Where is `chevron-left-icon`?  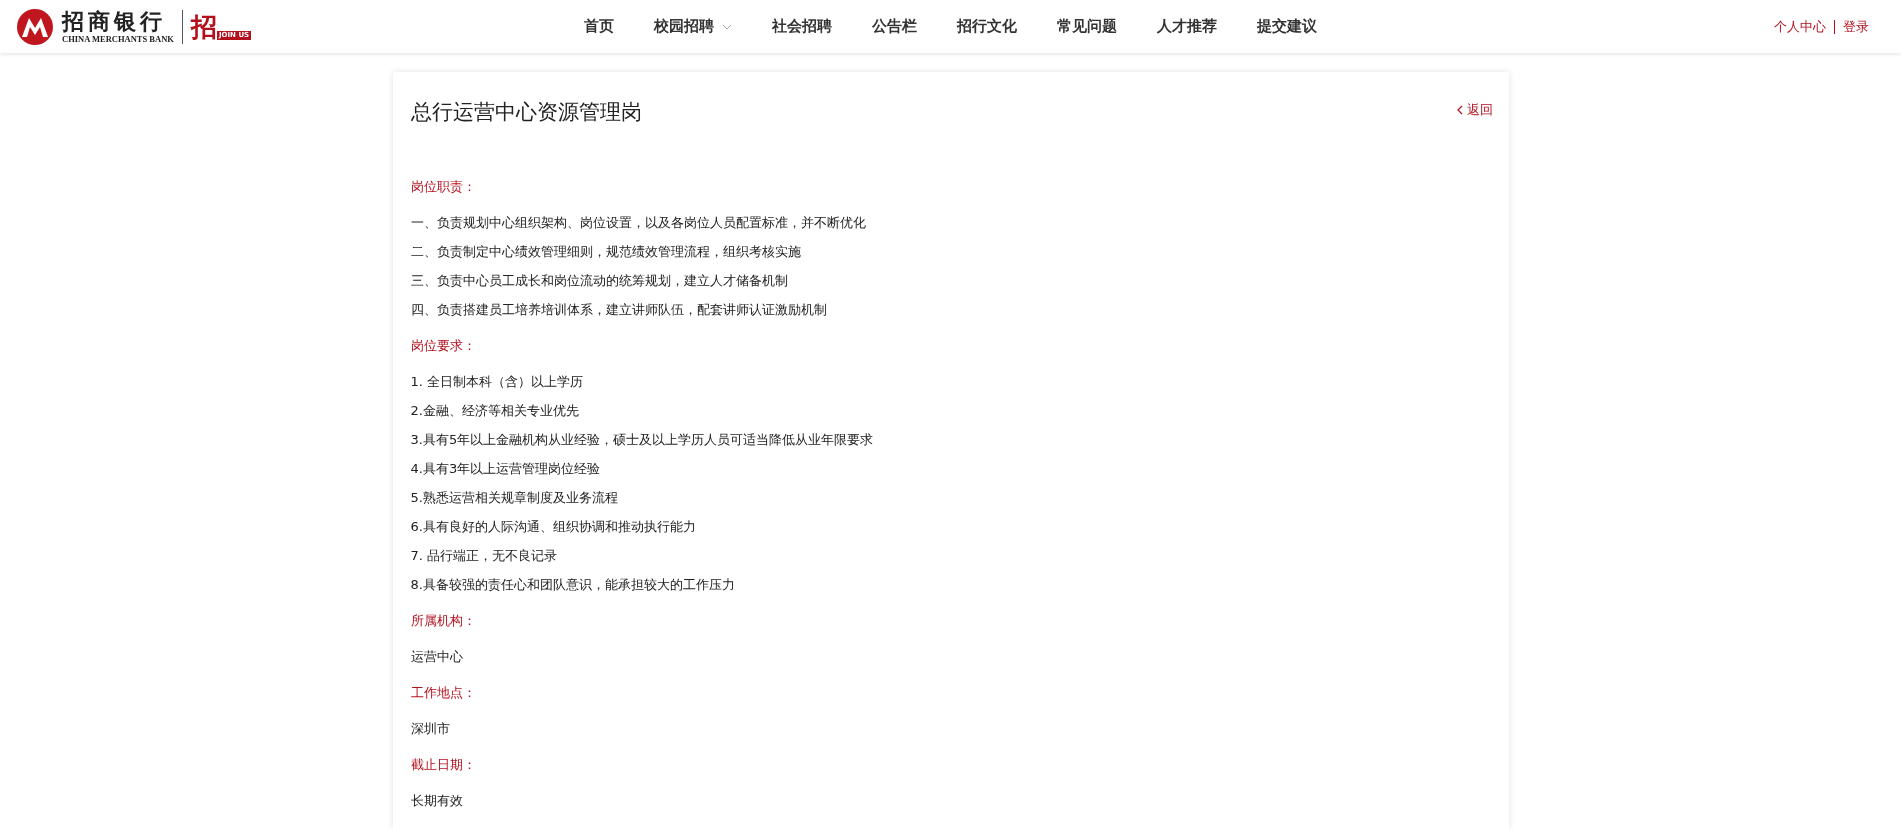 chevron-left-icon is located at coordinates (1459, 109).